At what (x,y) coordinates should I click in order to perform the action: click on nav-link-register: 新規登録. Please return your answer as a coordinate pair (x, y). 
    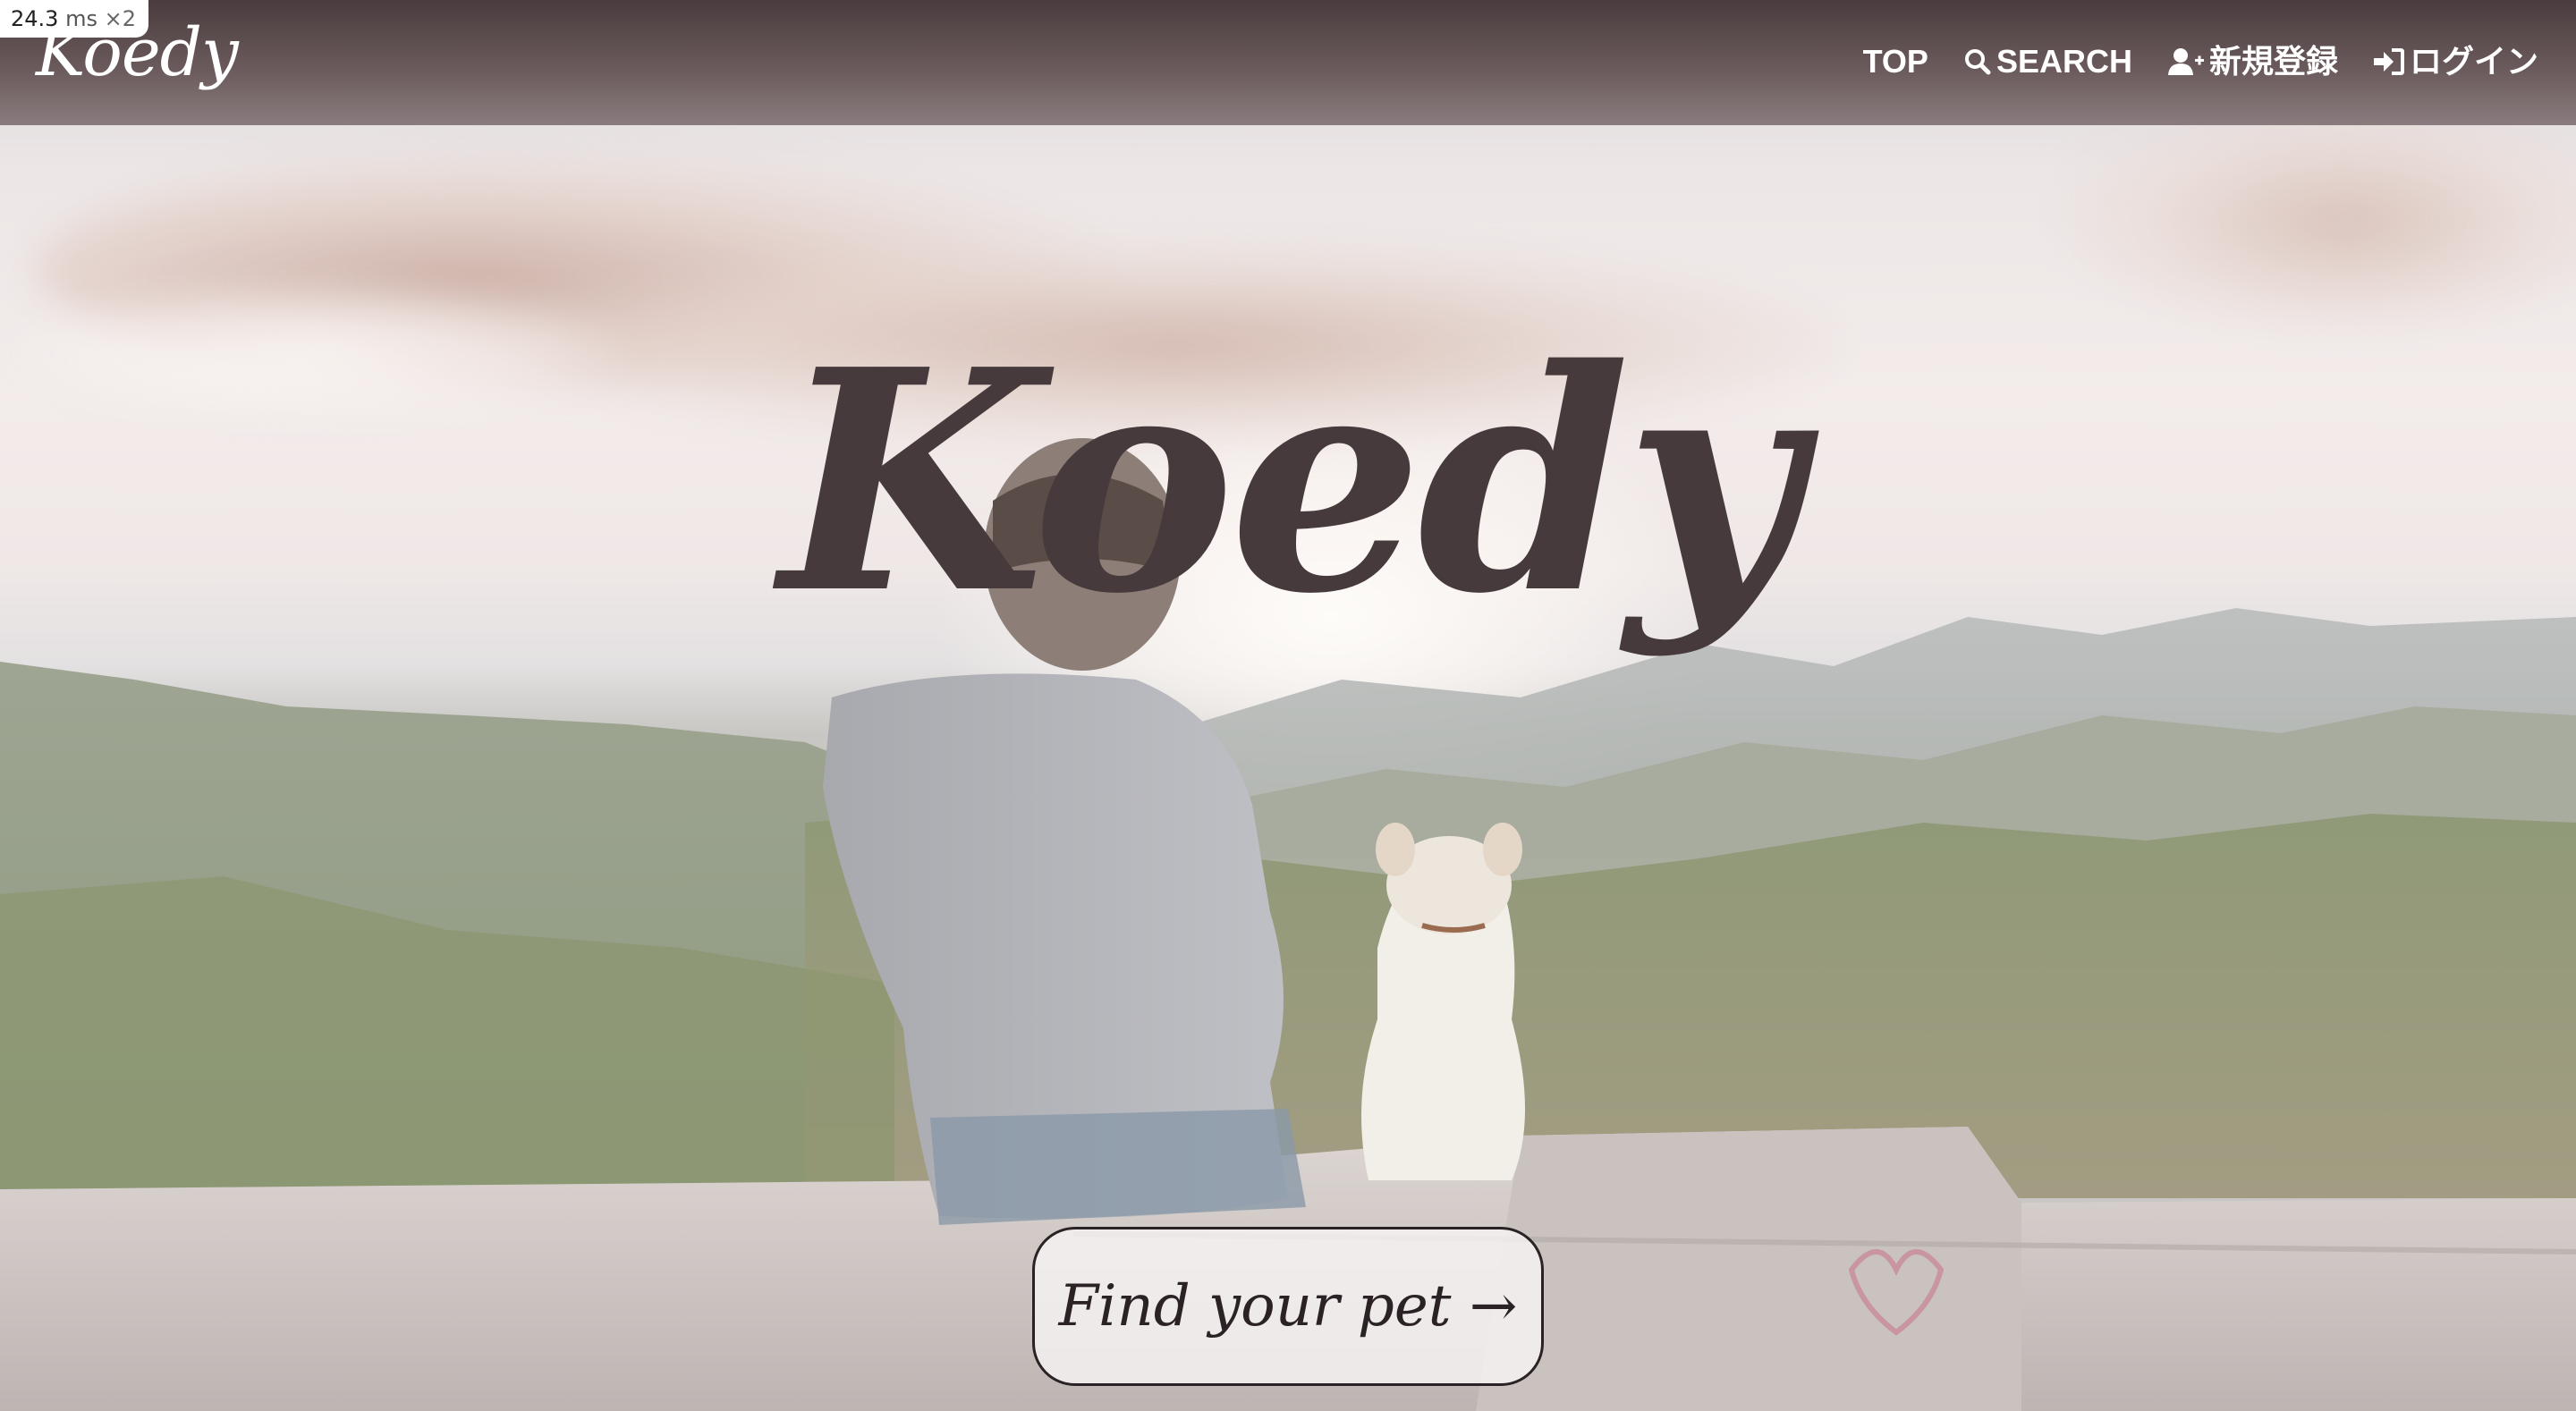
    Looking at the image, I should click on (2252, 61).